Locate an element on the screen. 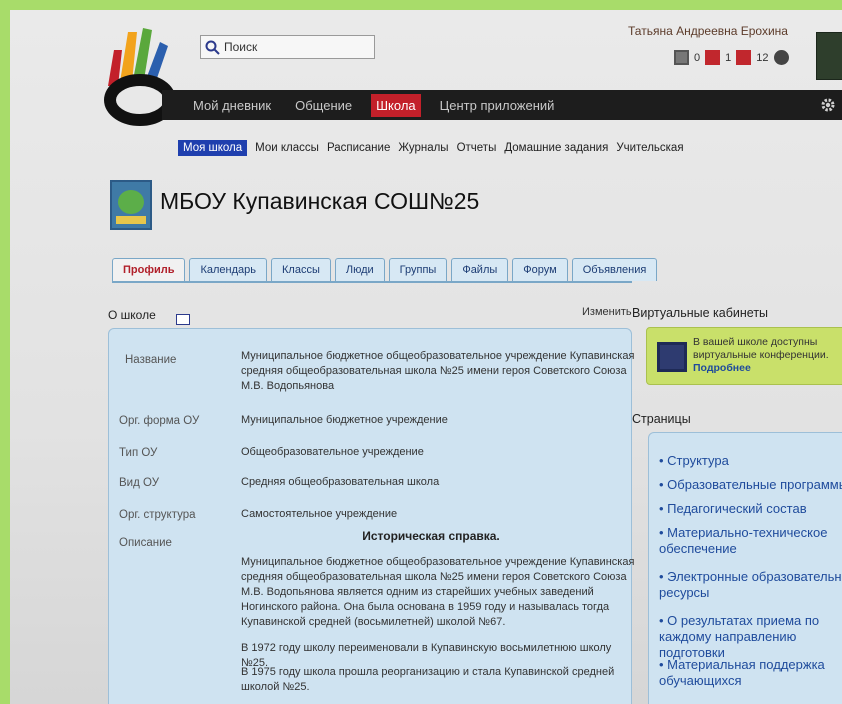 This screenshot has width=842, height=704. page-link-text: Материальная поддержка обучающихся is located at coordinates (742, 672).